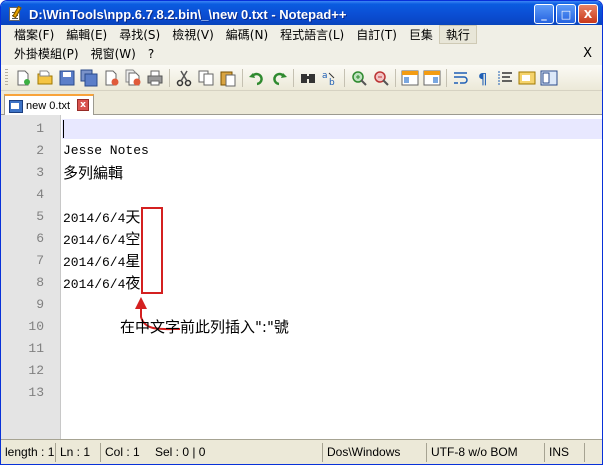 The image size is (603, 465). I want to click on close-document-button: X, so click(587, 53).